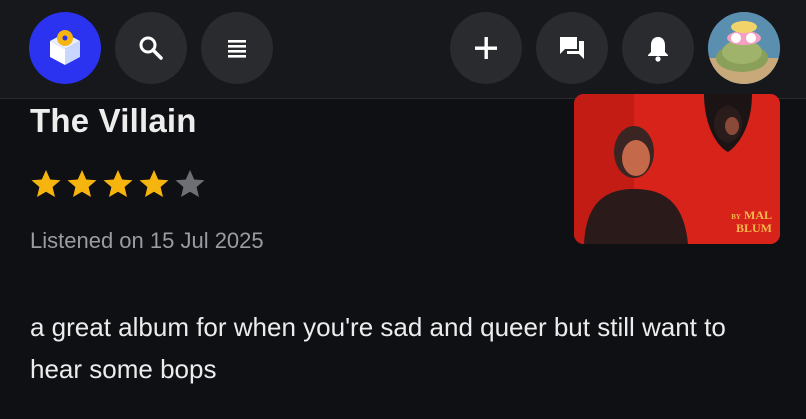 Image resolution: width=806 pixels, height=419 pixels. I want to click on notifications-button, so click(658, 48).